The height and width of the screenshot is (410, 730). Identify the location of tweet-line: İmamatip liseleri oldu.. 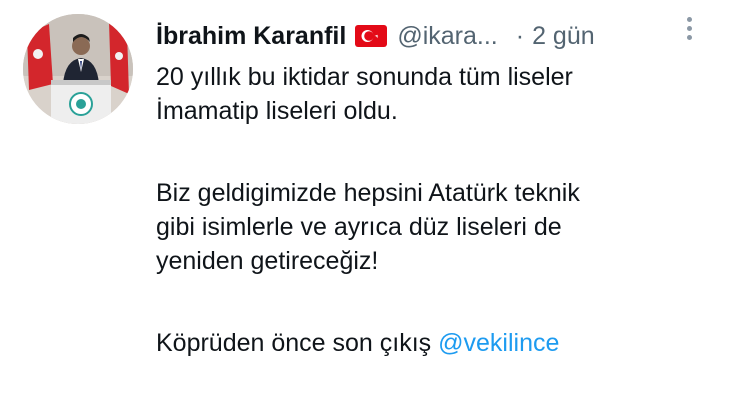
(277, 111).